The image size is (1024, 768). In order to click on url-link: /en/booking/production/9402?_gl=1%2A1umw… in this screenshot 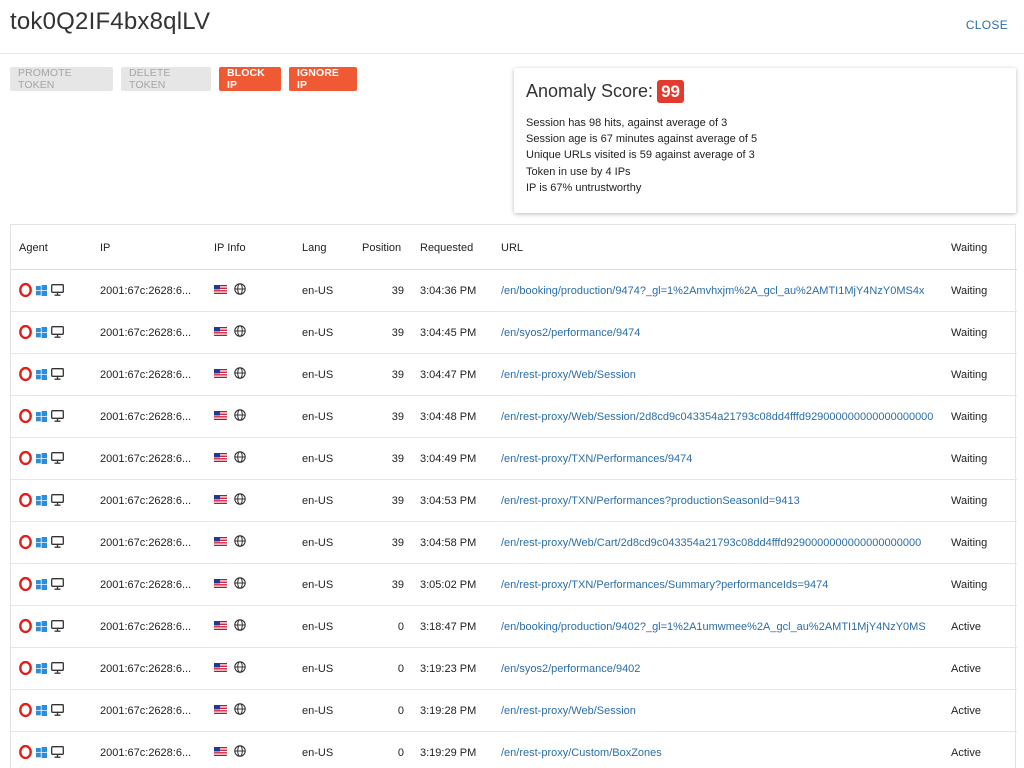, I will do `click(722, 627)`.